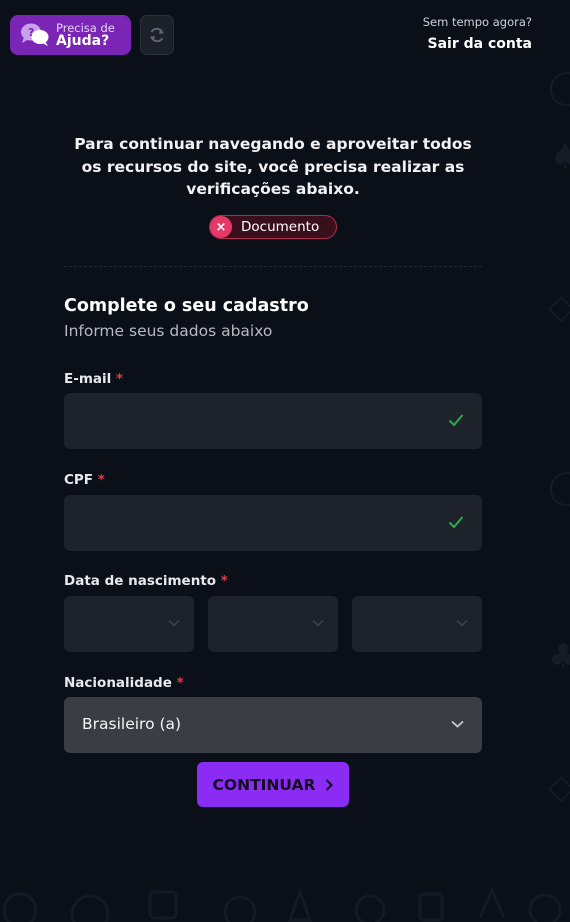 This screenshot has width=570, height=922. What do you see at coordinates (221, 227) in the screenshot?
I see `error-x-icon: ×` at bounding box center [221, 227].